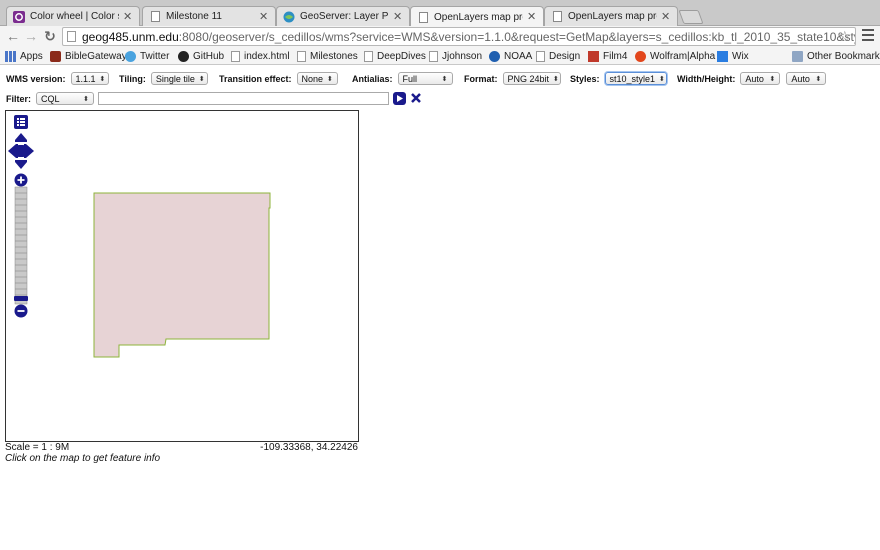 This screenshot has width=880, height=550. What do you see at coordinates (13, 36) in the screenshot?
I see `back-arrow-icon: ←` at bounding box center [13, 36].